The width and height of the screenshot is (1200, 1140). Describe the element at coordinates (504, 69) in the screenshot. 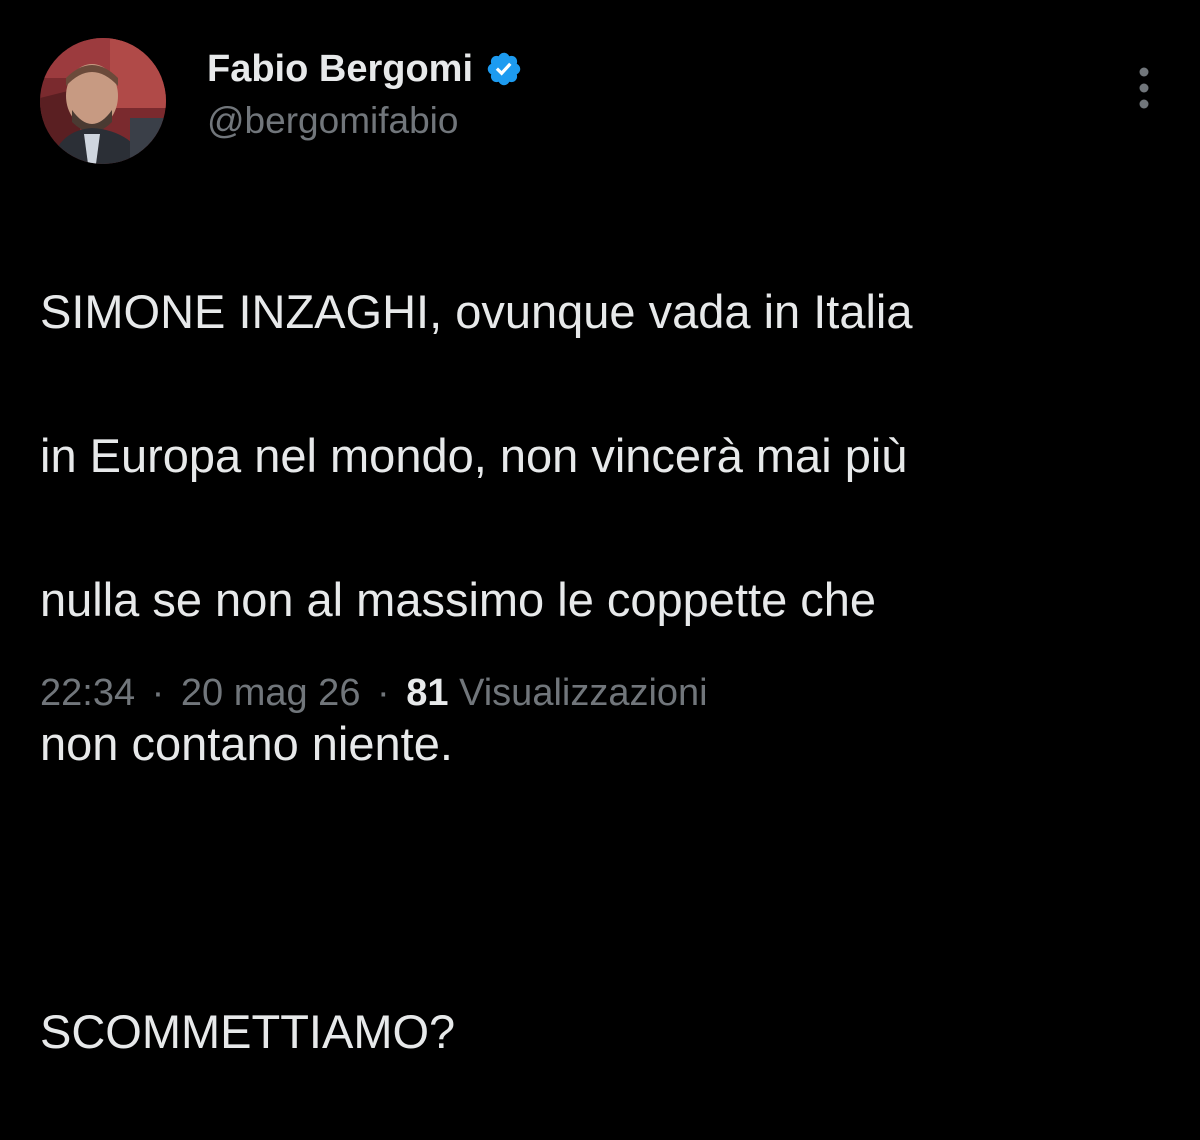

I see `verified-badge-icon` at that location.